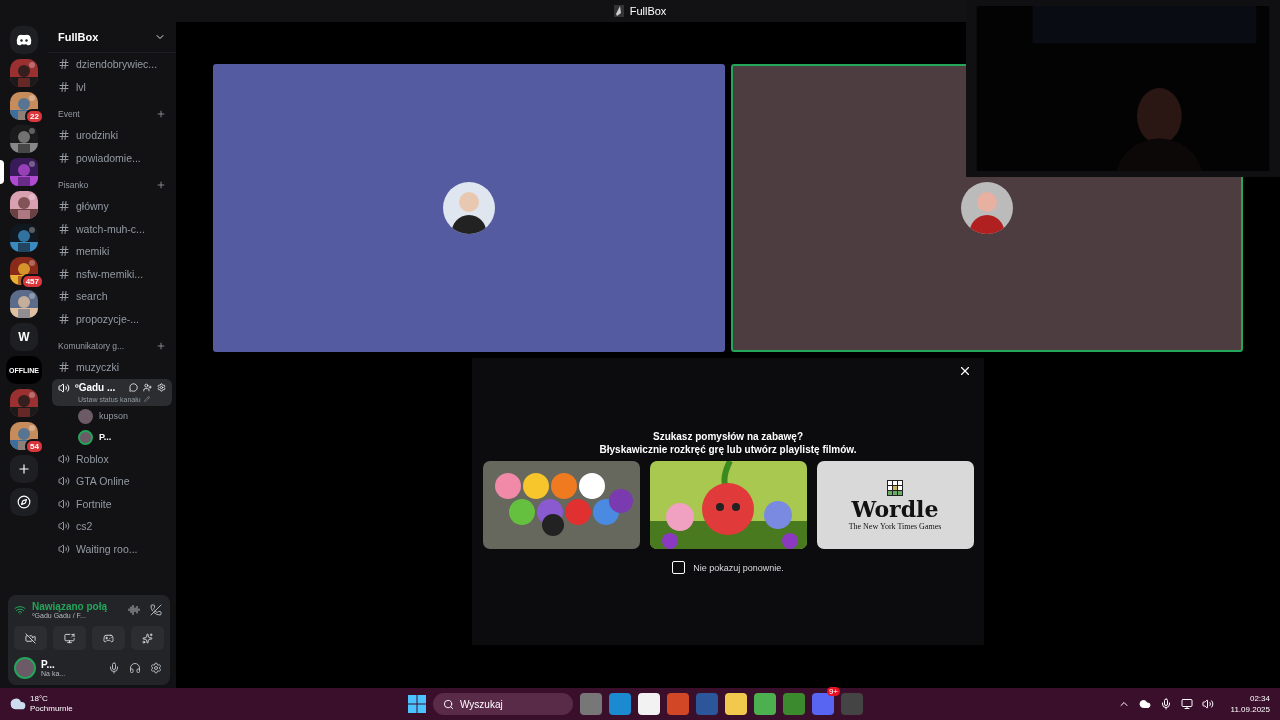 This screenshot has width=1280, height=720. What do you see at coordinates (448, 704) in the screenshot?
I see `search-icon` at bounding box center [448, 704].